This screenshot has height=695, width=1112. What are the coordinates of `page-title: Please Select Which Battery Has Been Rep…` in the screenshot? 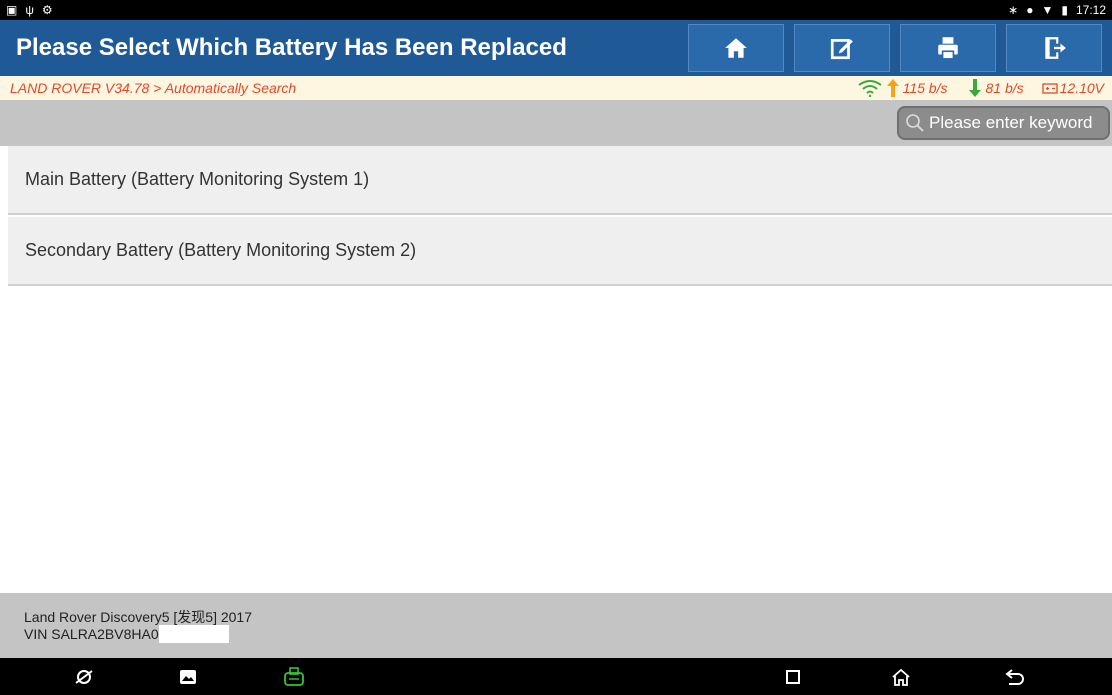 It's located at (291, 47).